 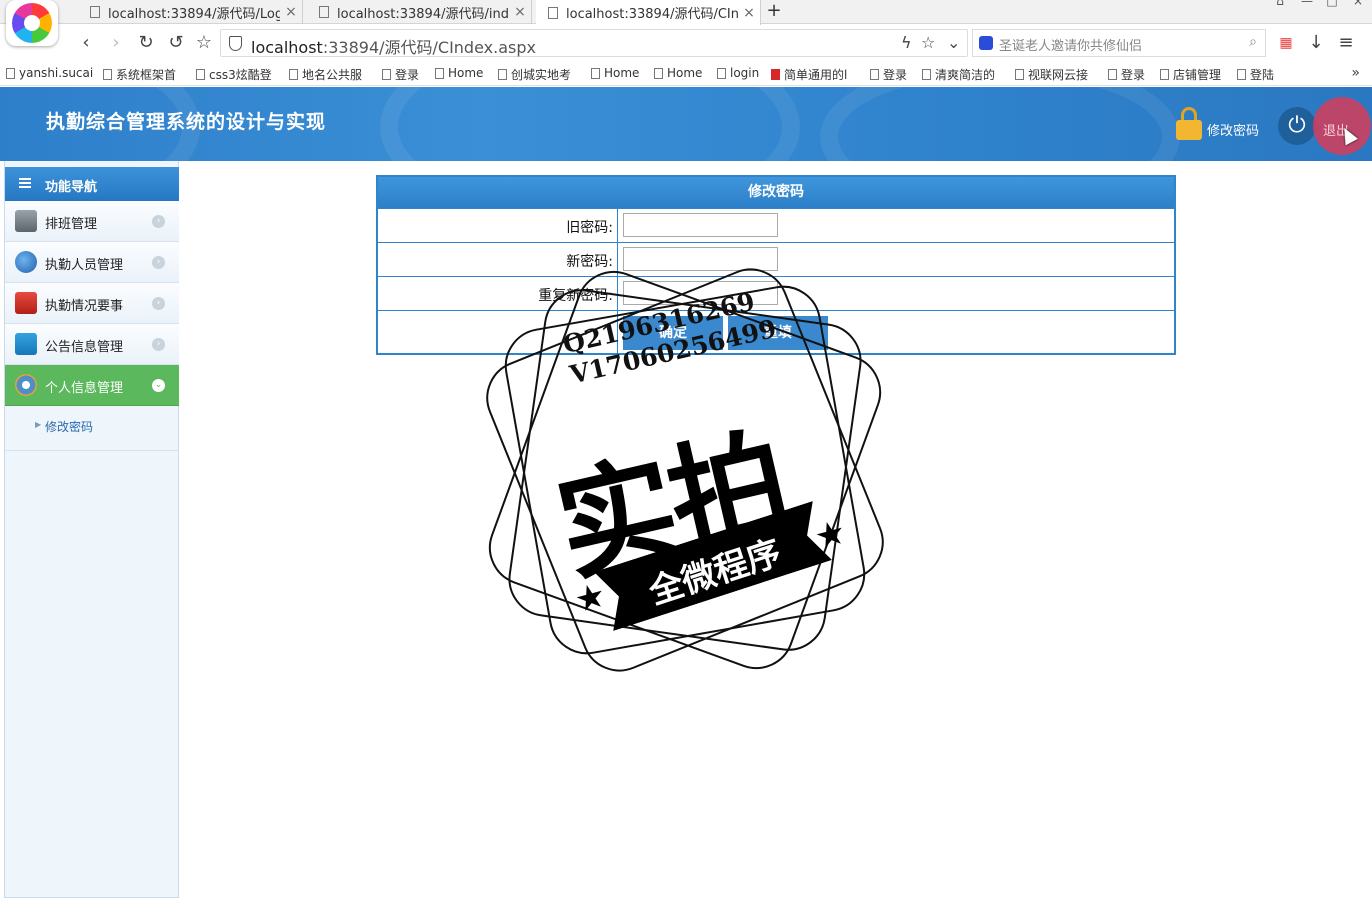 I want to click on menu-icon: ≡, so click(x=1346, y=43).